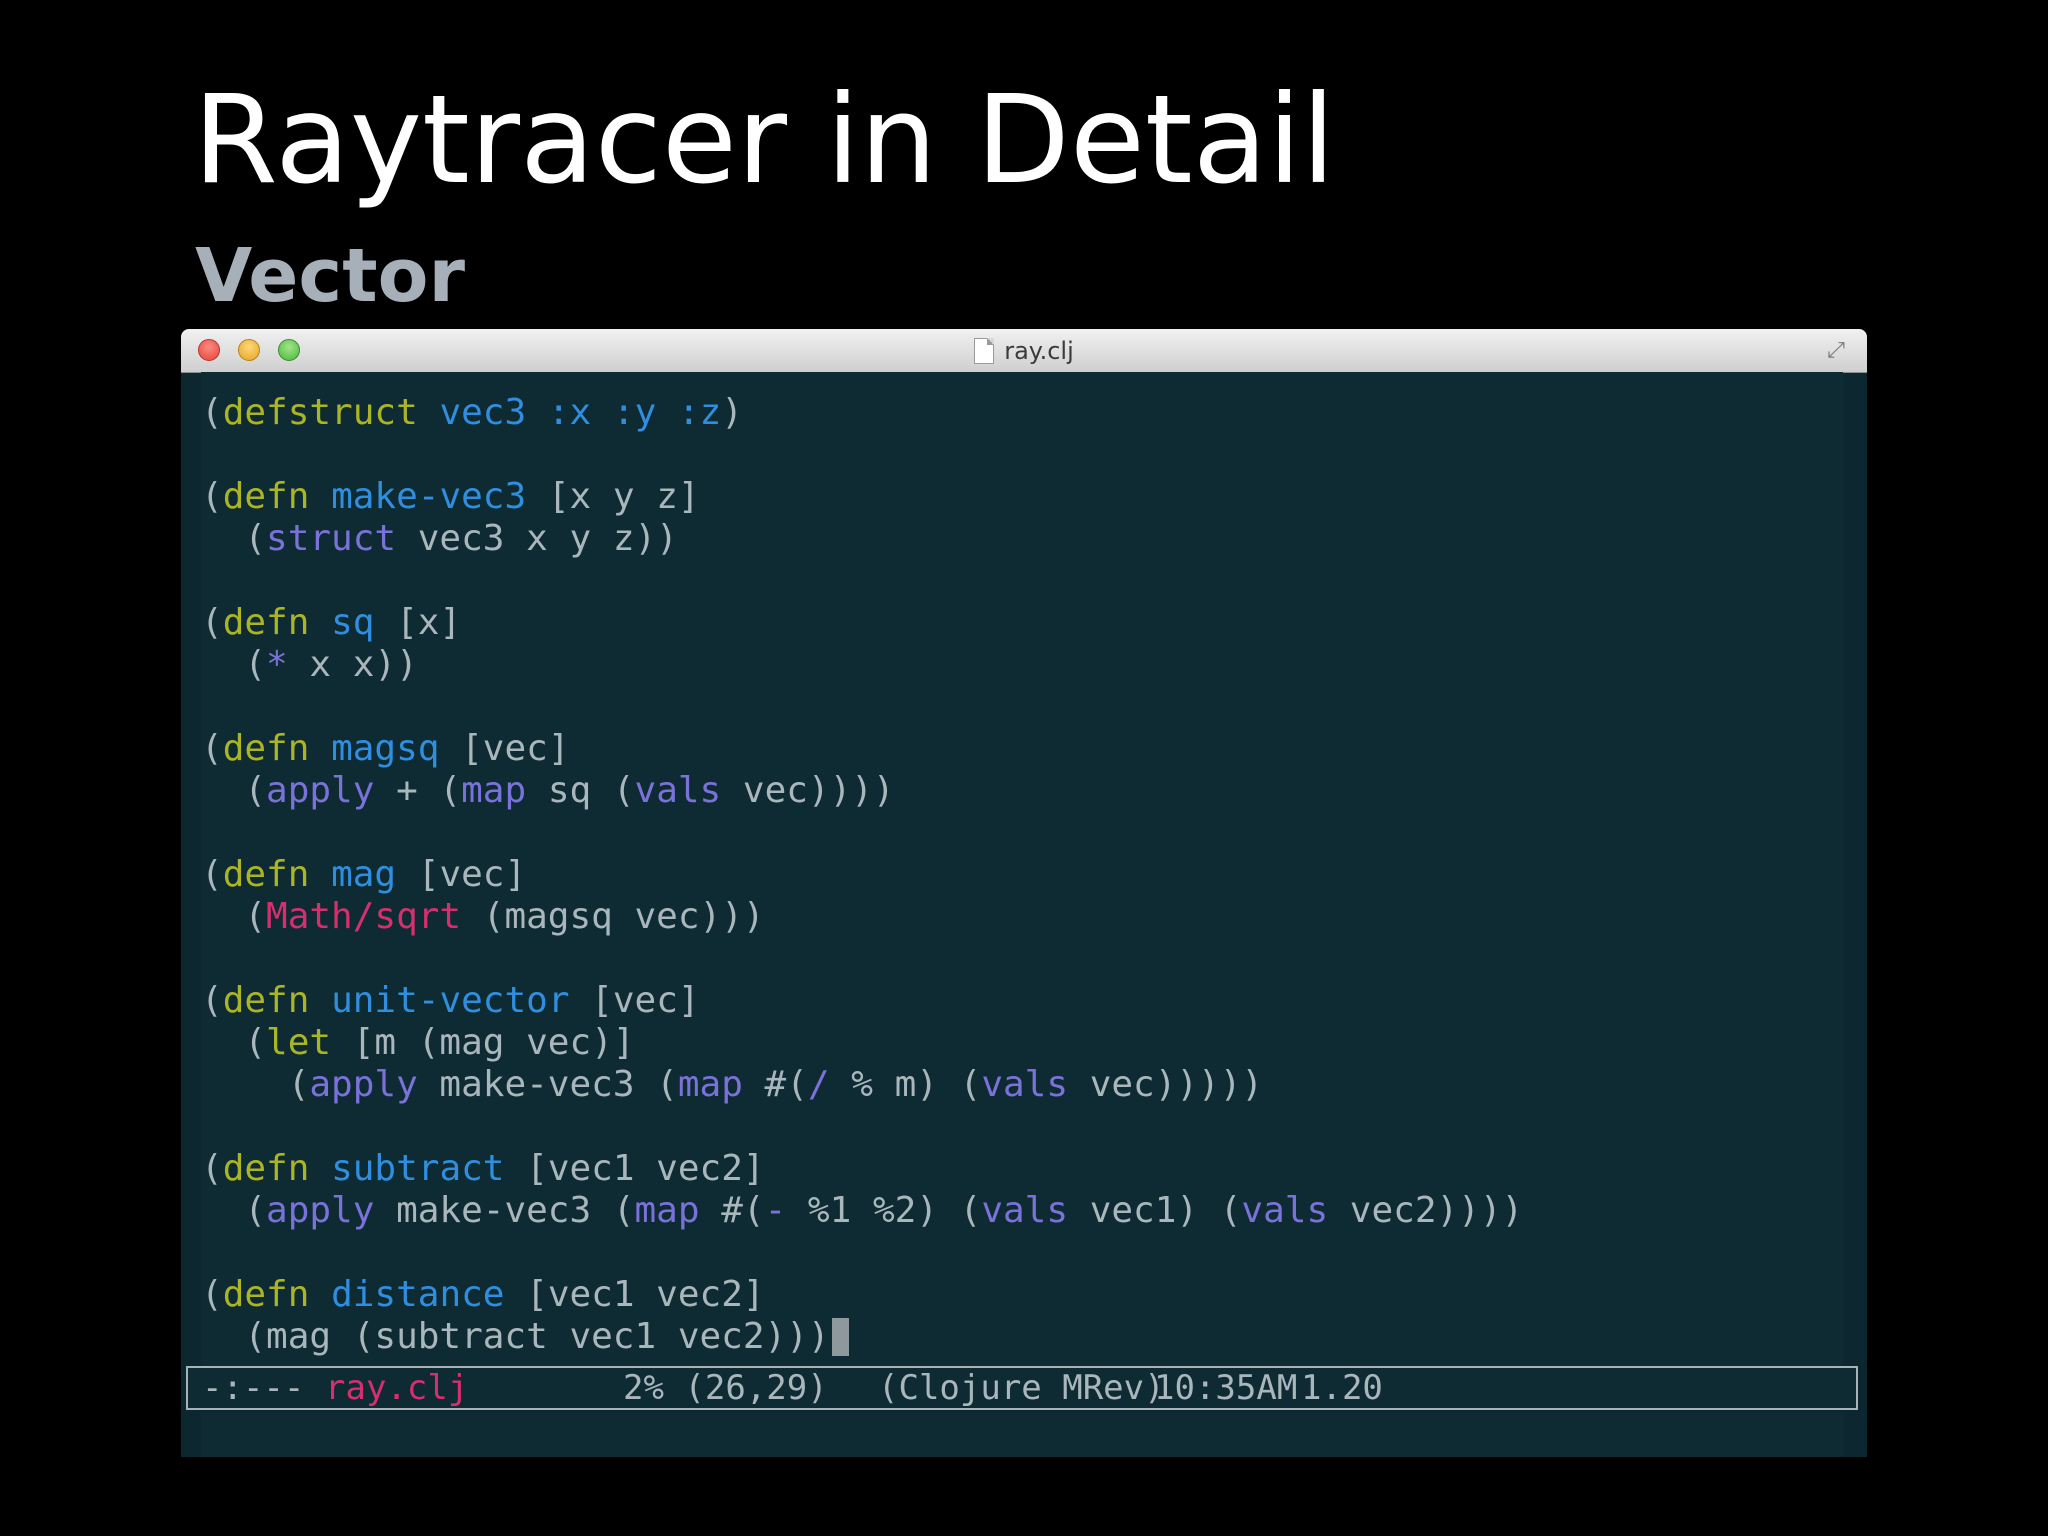 This screenshot has width=2048, height=1536. Describe the element at coordinates (396, 1388) in the screenshot. I see `modeline-buffer-name: ray.clj` at that location.